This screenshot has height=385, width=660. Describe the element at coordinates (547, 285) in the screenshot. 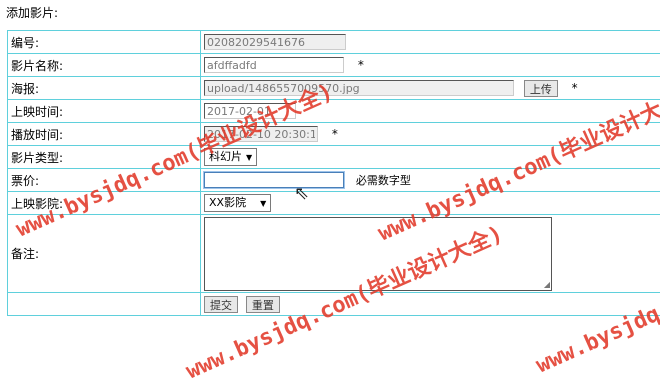

I see `resize-grip-icon: ◢` at that location.